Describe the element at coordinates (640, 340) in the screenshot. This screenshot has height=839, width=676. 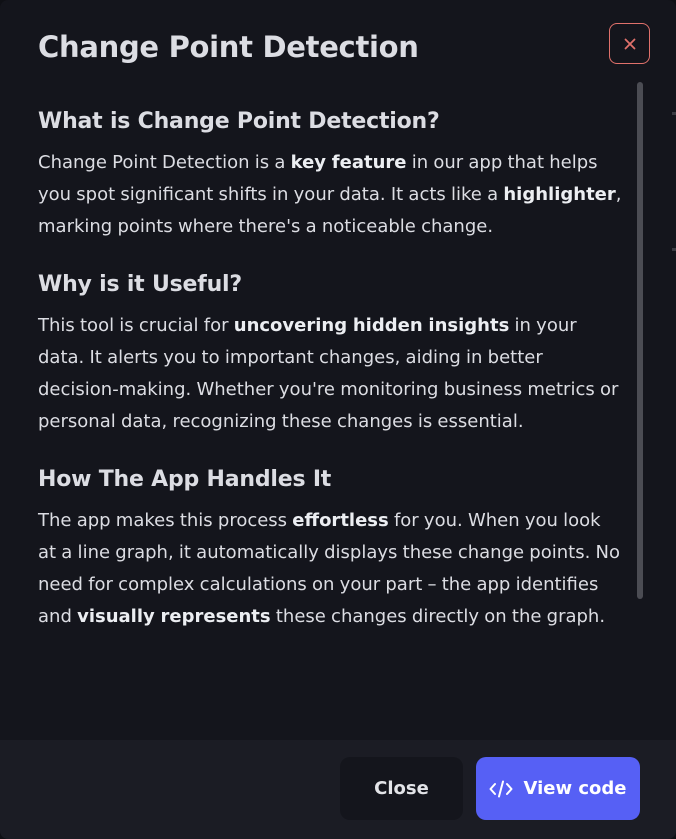
I see `scrollbar-thumb` at that location.